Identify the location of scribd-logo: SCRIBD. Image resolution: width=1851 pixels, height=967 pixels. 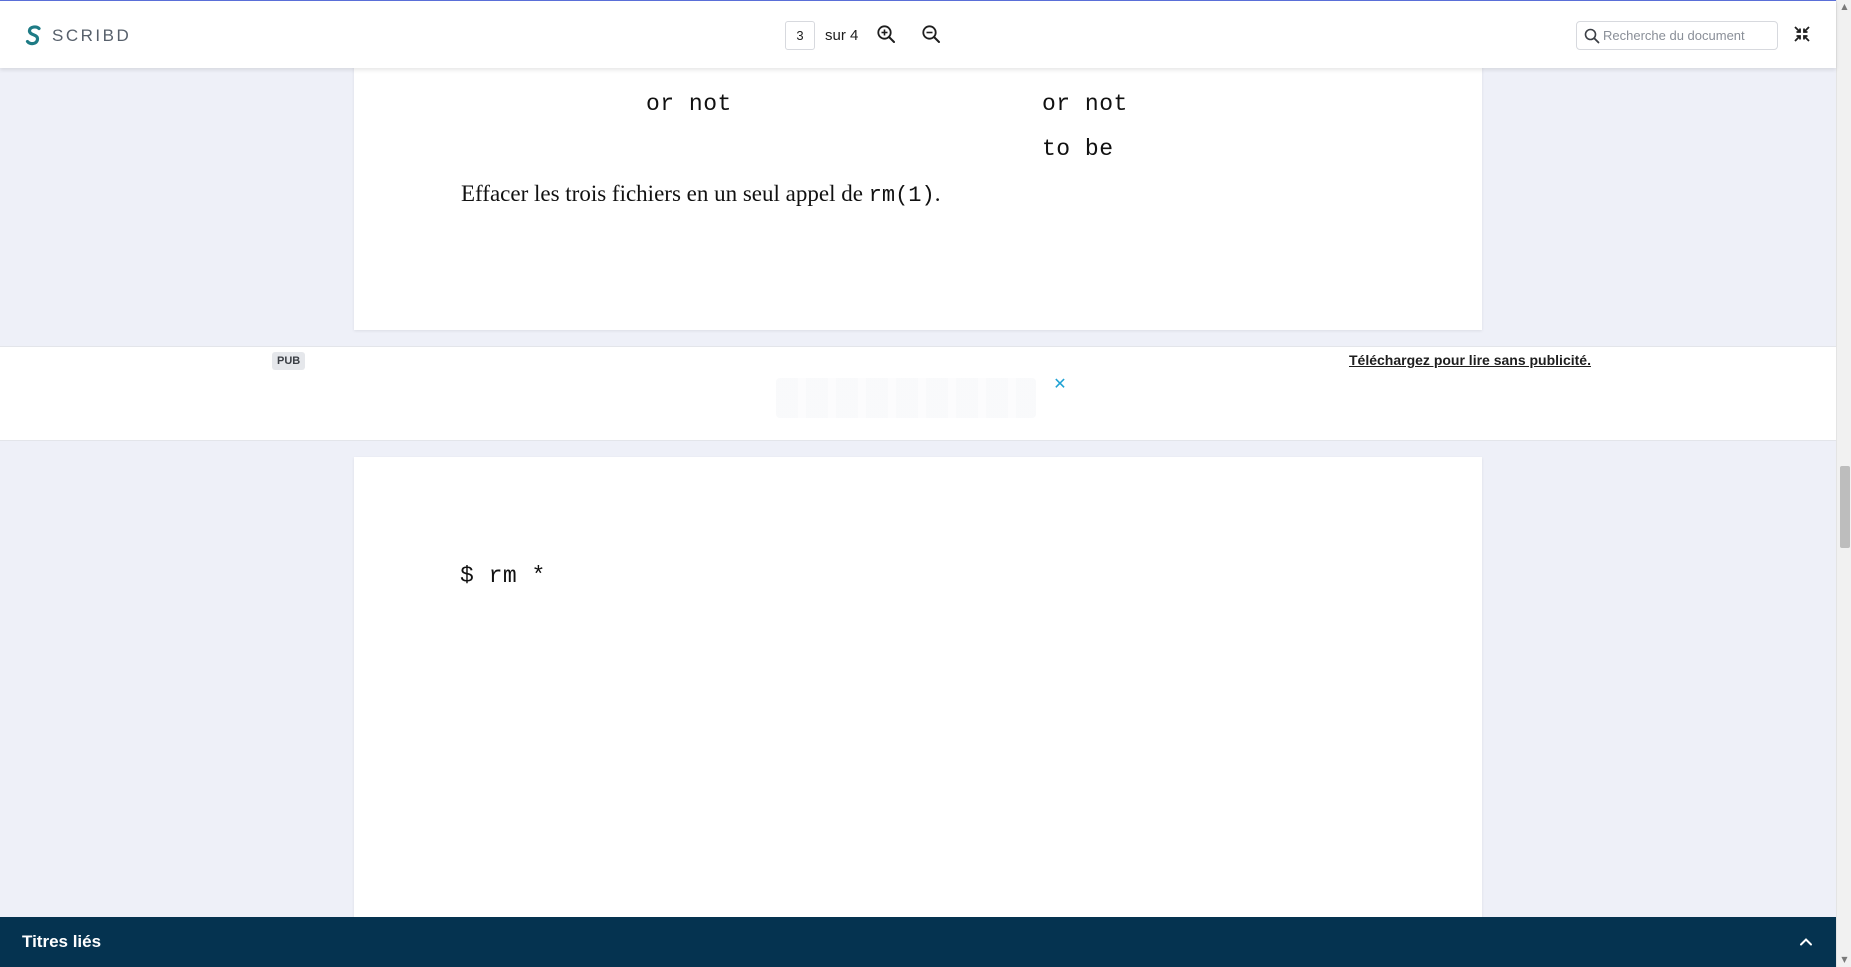
(77, 36).